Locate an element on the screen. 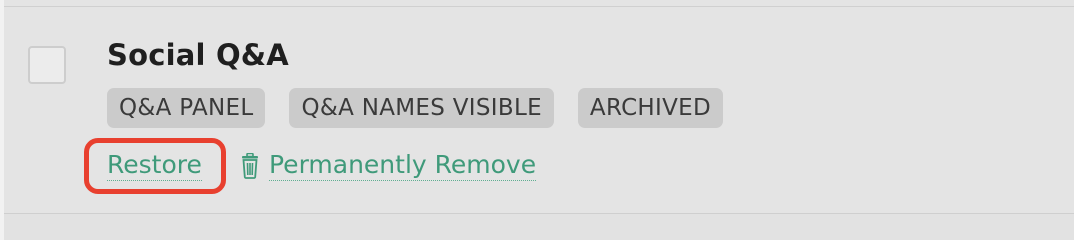 The image size is (1074, 240). select-checkbox is located at coordinates (47, 65).